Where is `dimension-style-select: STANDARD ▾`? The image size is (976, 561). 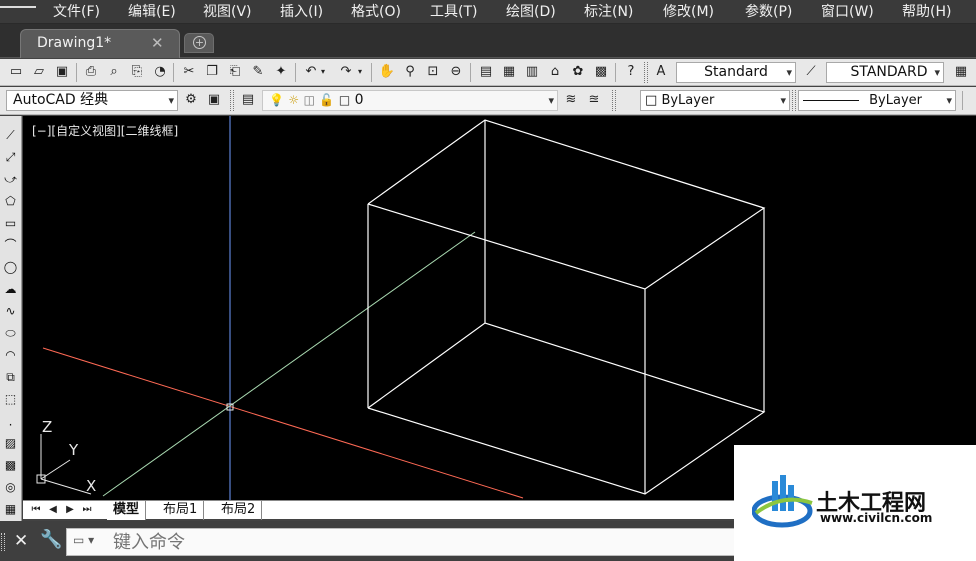
dimension-style-select: STANDARD ▾ is located at coordinates (885, 72).